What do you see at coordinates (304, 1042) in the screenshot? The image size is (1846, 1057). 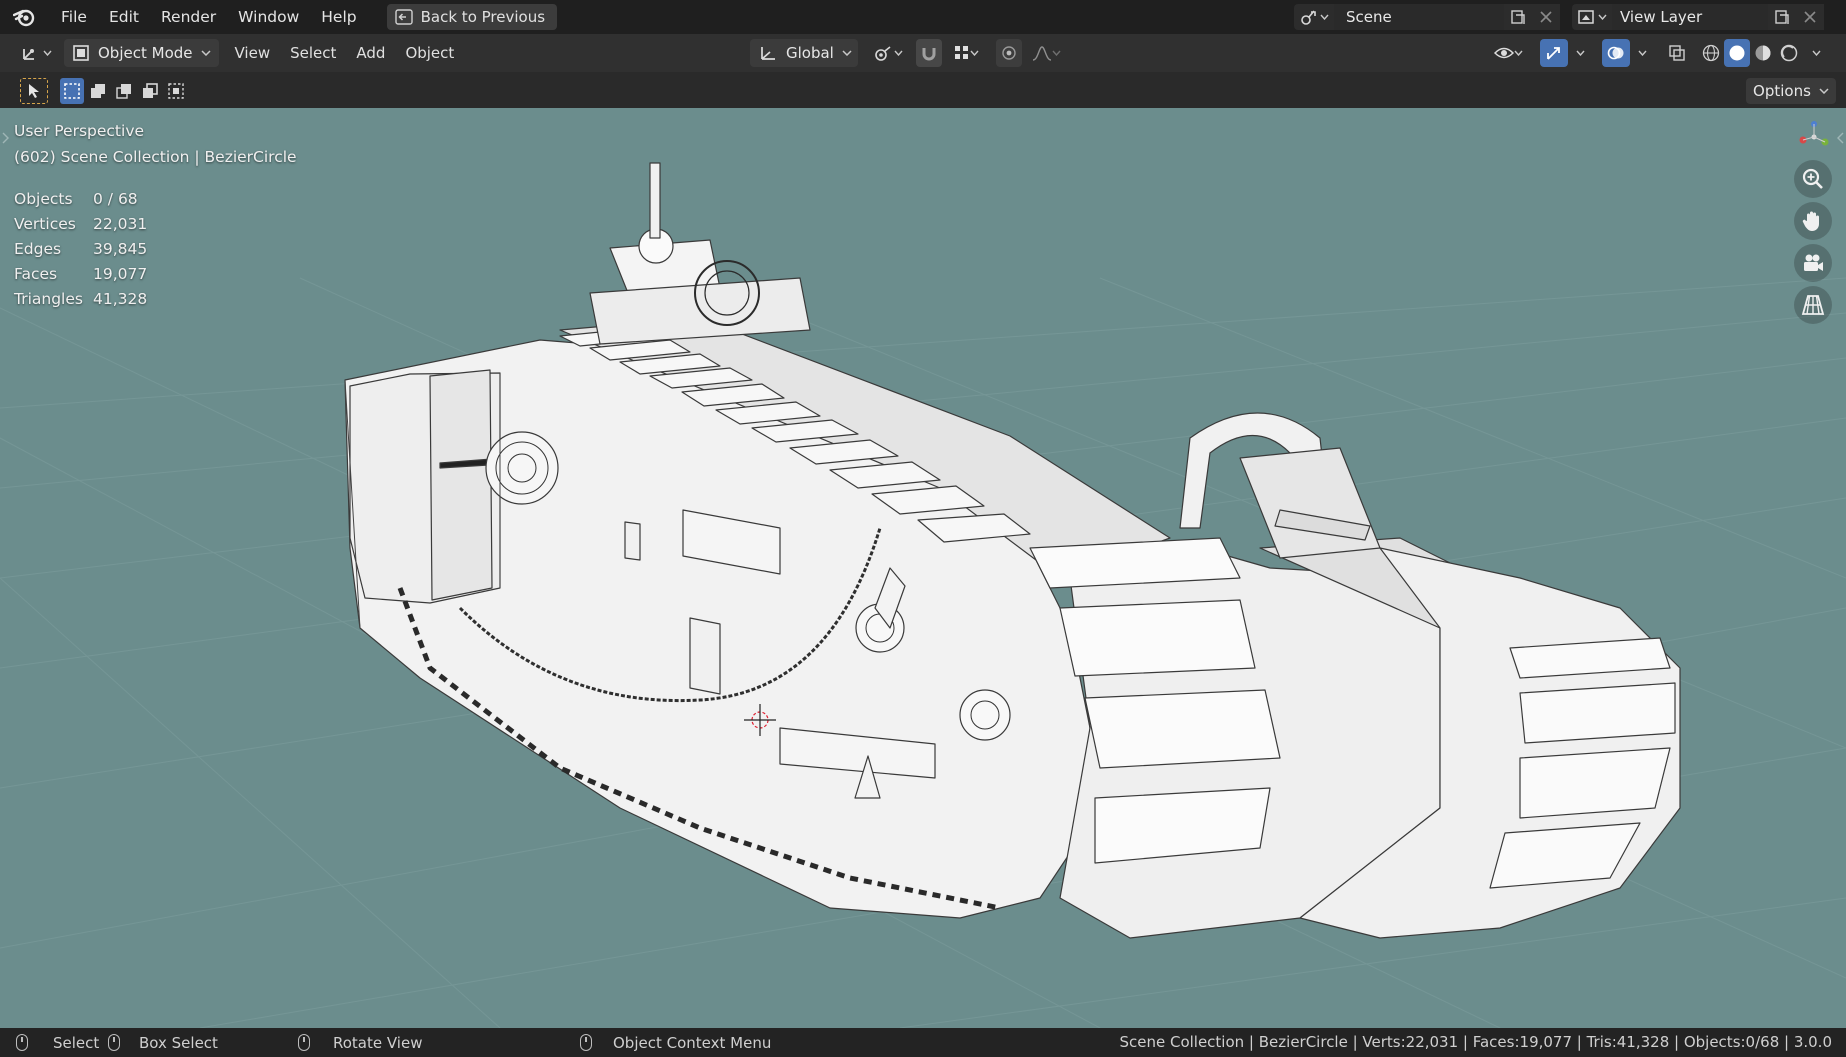 I see `mouse-middle-icon` at bounding box center [304, 1042].